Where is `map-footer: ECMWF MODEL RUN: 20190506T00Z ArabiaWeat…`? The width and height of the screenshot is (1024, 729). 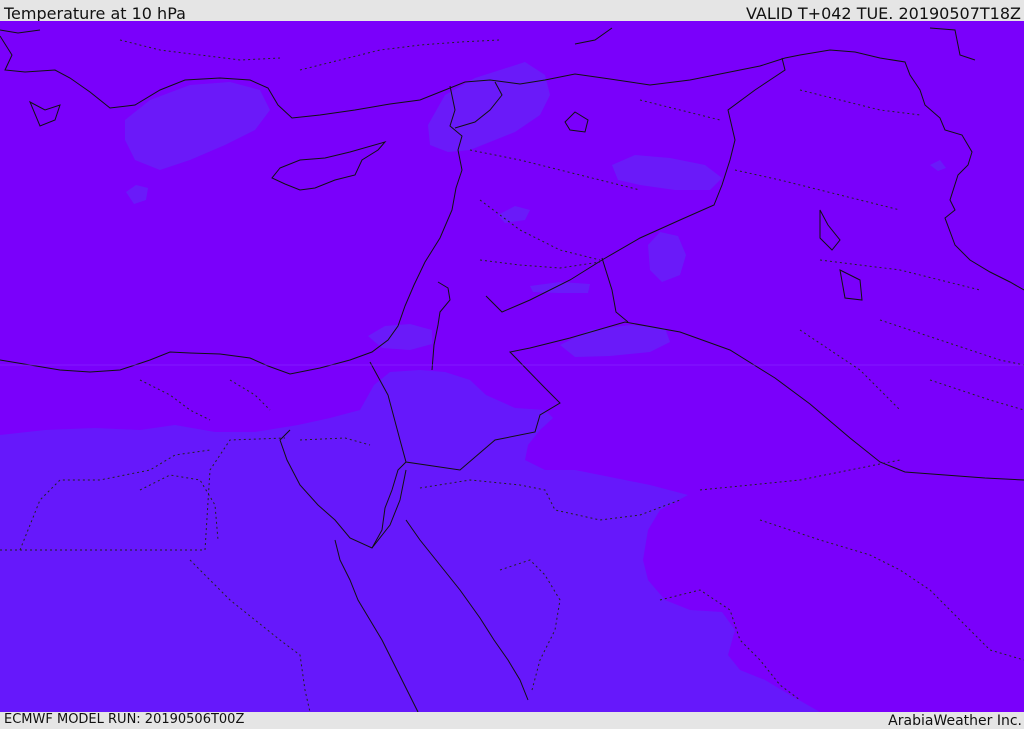
map-footer: ECMWF MODEL RUN: 20190506T00Z ArabiaWeat… is located at coordinates (512, 720).